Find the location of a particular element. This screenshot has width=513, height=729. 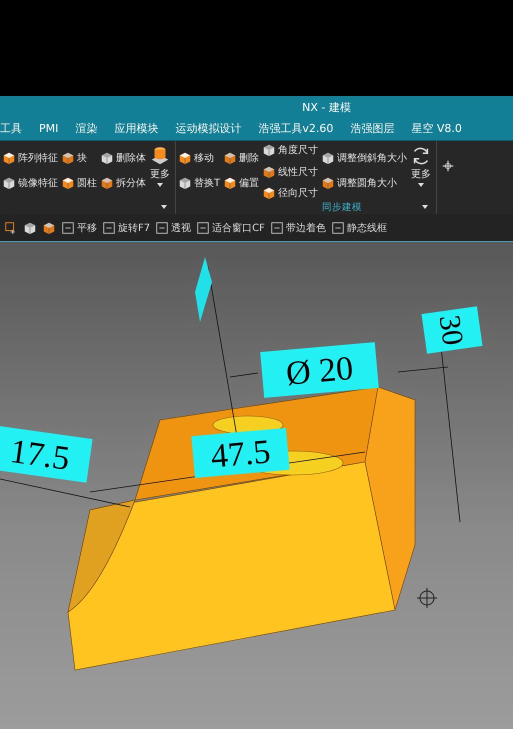

menu-tab: 浩强工具v2.60 is located at coordinates (296, 128).